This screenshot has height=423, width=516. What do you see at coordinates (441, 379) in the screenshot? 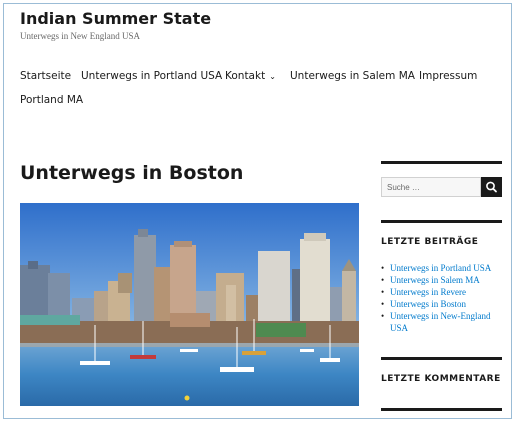
I see `recent-comments-heading: LETZTE KOMMENTARE` at bounding box center [441, 379].